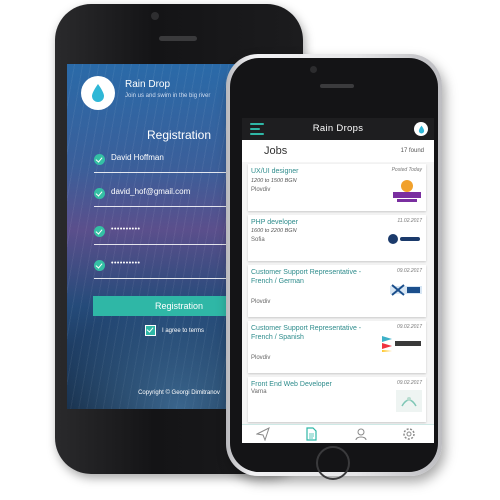 This screenshot has width=500, height=500. I want to click on name-value: David Hoffman, so click(137, 157).